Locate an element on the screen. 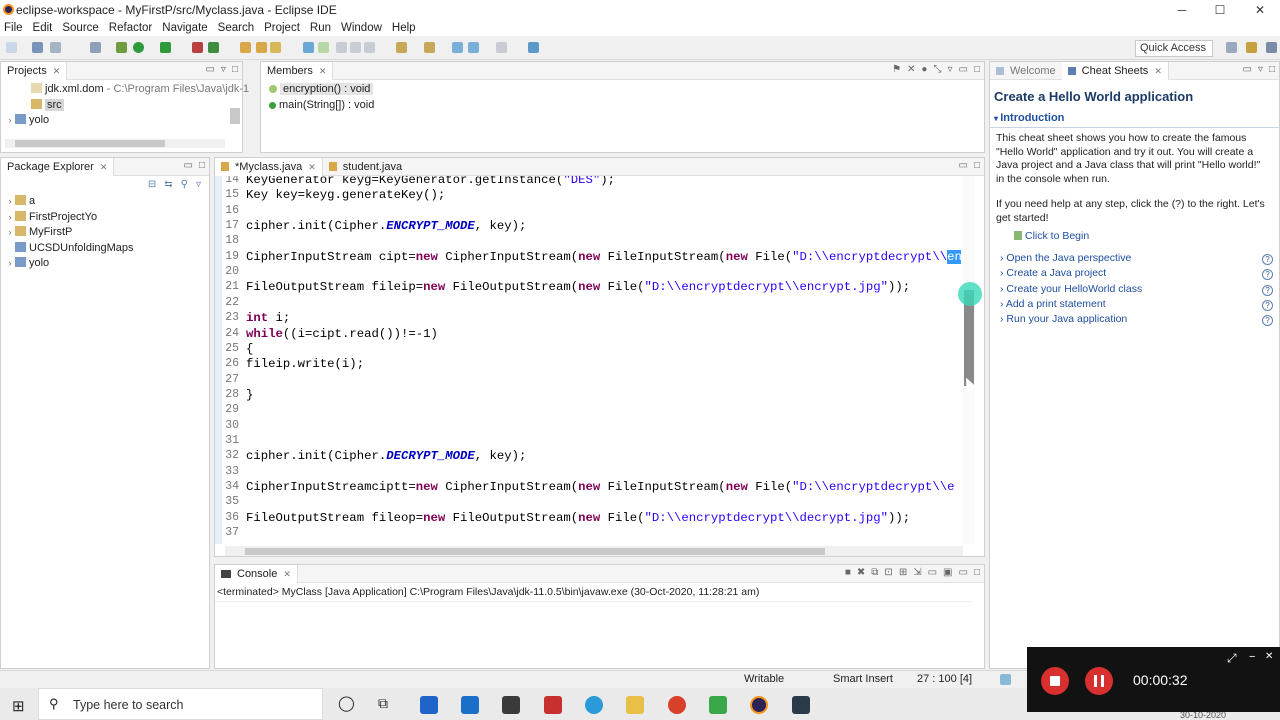  windows-start-icon: ⊞ is located at coordinates (18, 706).